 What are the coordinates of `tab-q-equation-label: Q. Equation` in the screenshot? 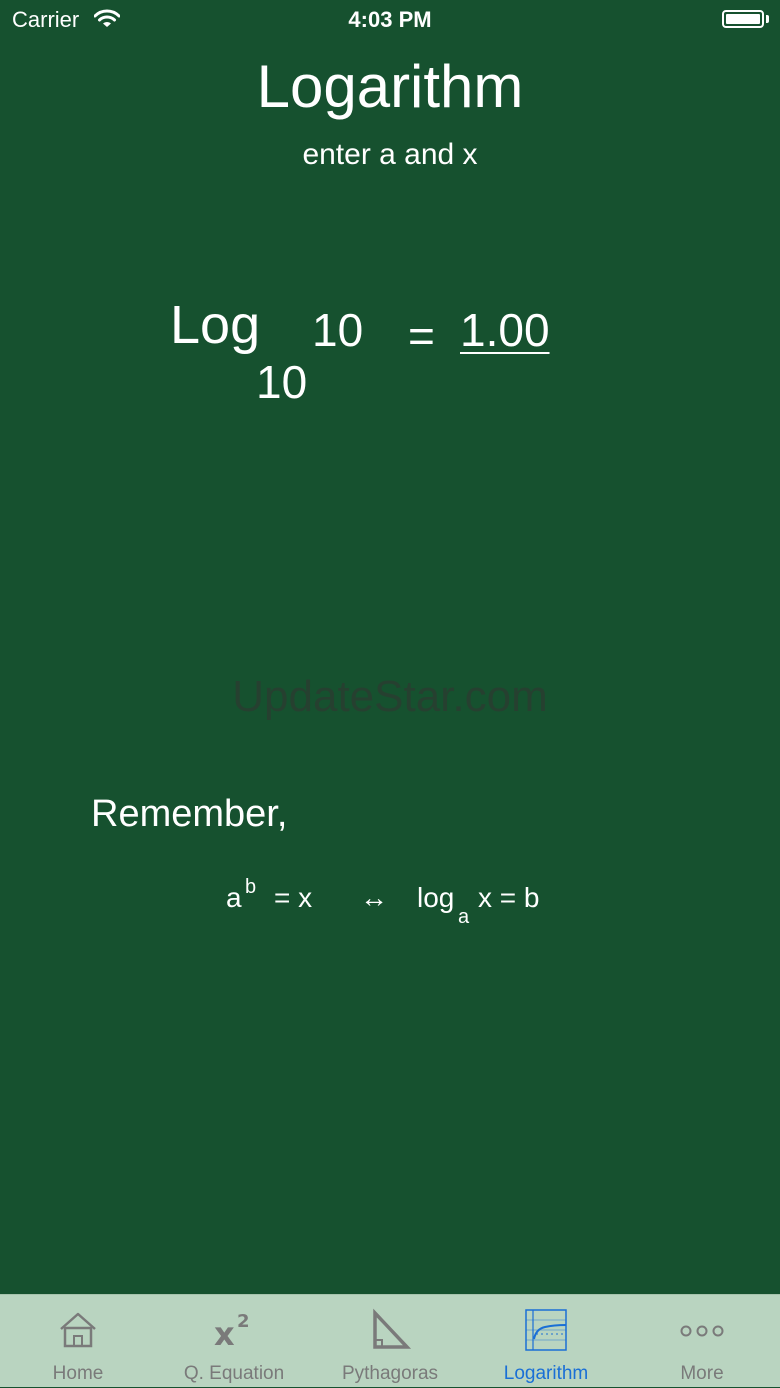 It's located at (234, 1373).